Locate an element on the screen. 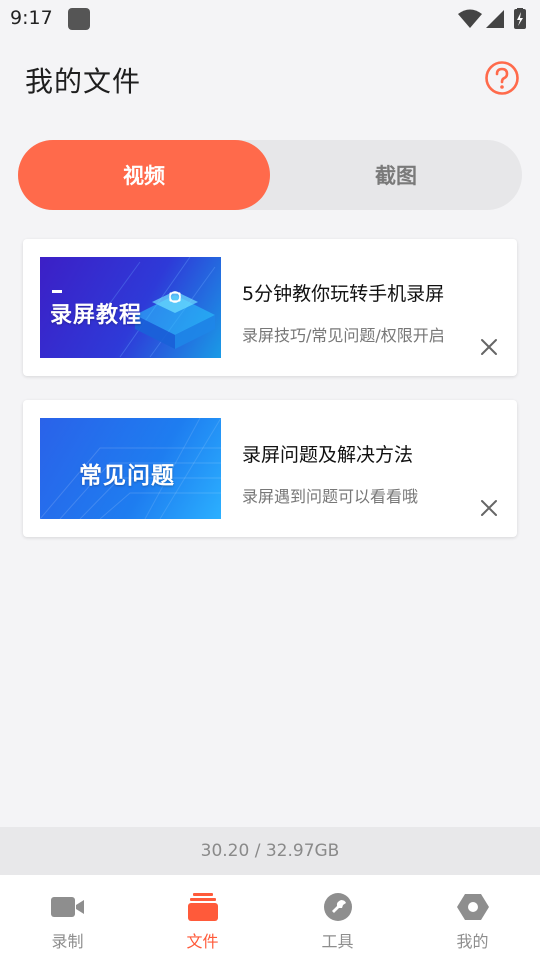 This screenshot has width=540, height=960. faq-card: 常见问题 录屏问题及解决方法 录屏遇到问题可以看看哦 is located at coordinates (270, 468).